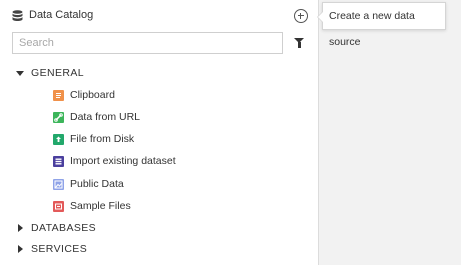 This screenshot has height=265, width=461. What do you see at coordinates (159, 16) in the screenshot?
I see `catalog-header: Data Catalog` at bounding box center [159, 16].